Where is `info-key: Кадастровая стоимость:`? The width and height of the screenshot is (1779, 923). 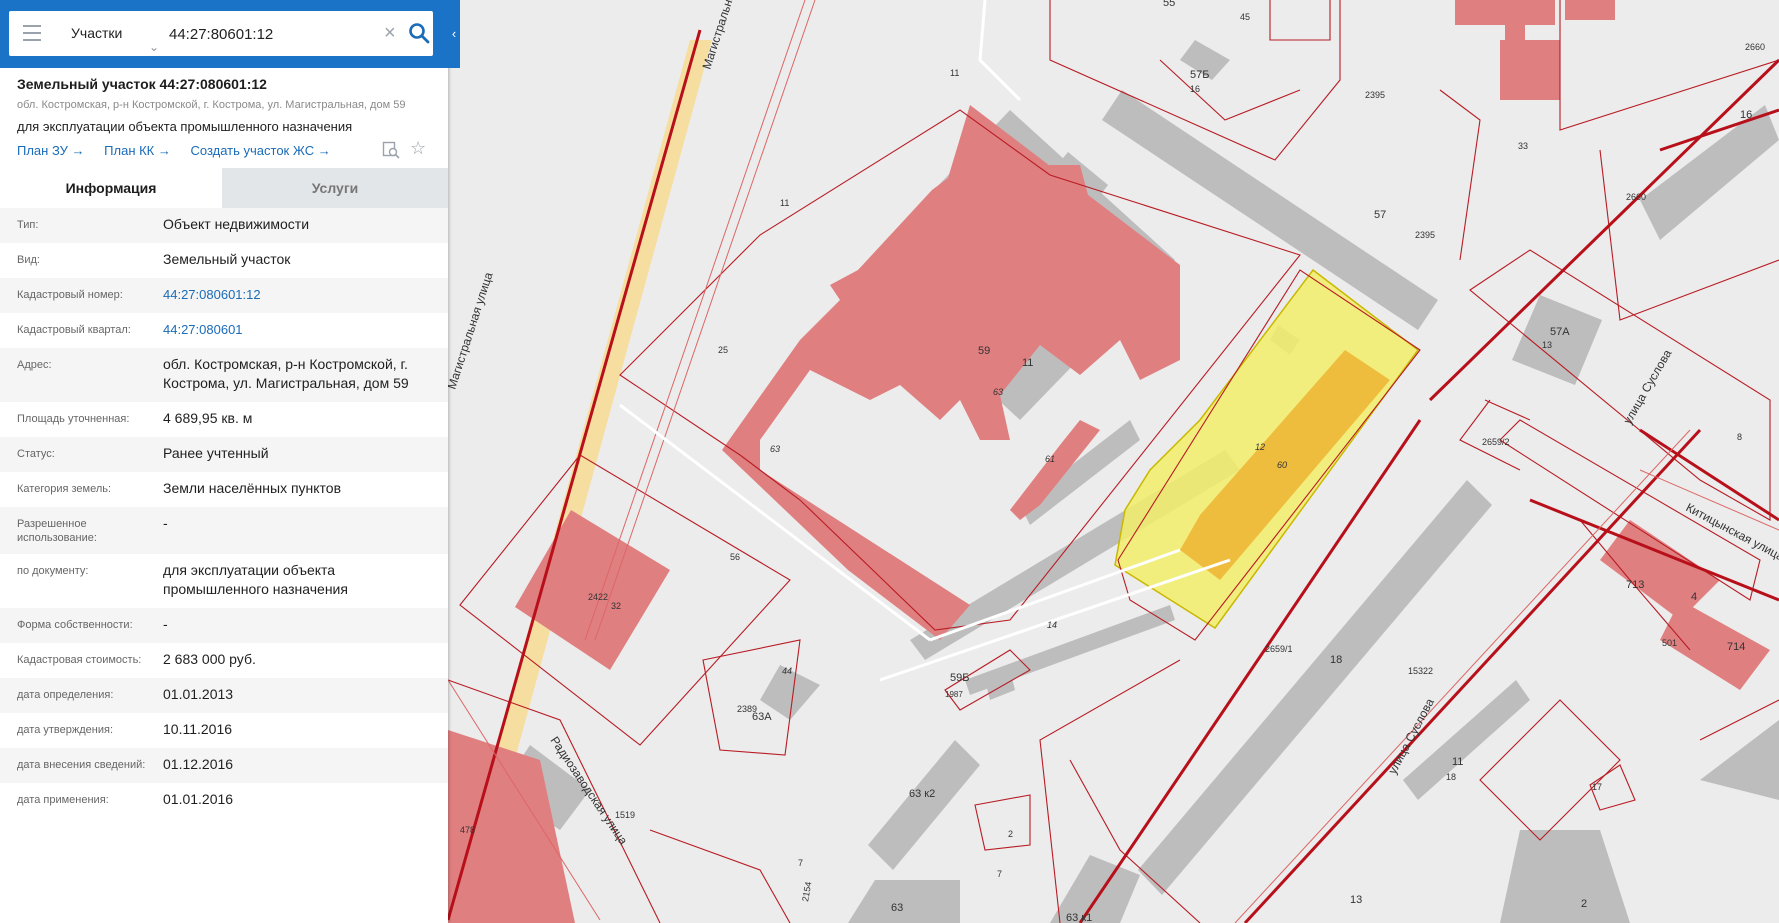 info-key: Кадастровая стоимость: is located at coordinates (79, 660).